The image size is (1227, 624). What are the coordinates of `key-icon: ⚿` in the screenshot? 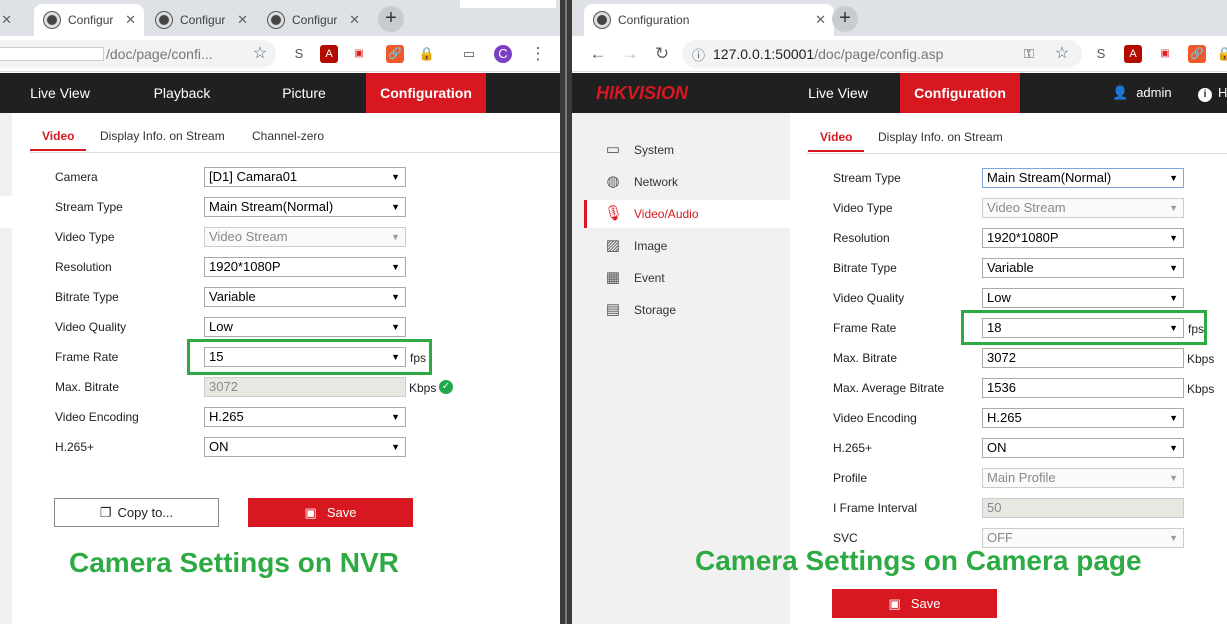 It's located at (1029, 54).